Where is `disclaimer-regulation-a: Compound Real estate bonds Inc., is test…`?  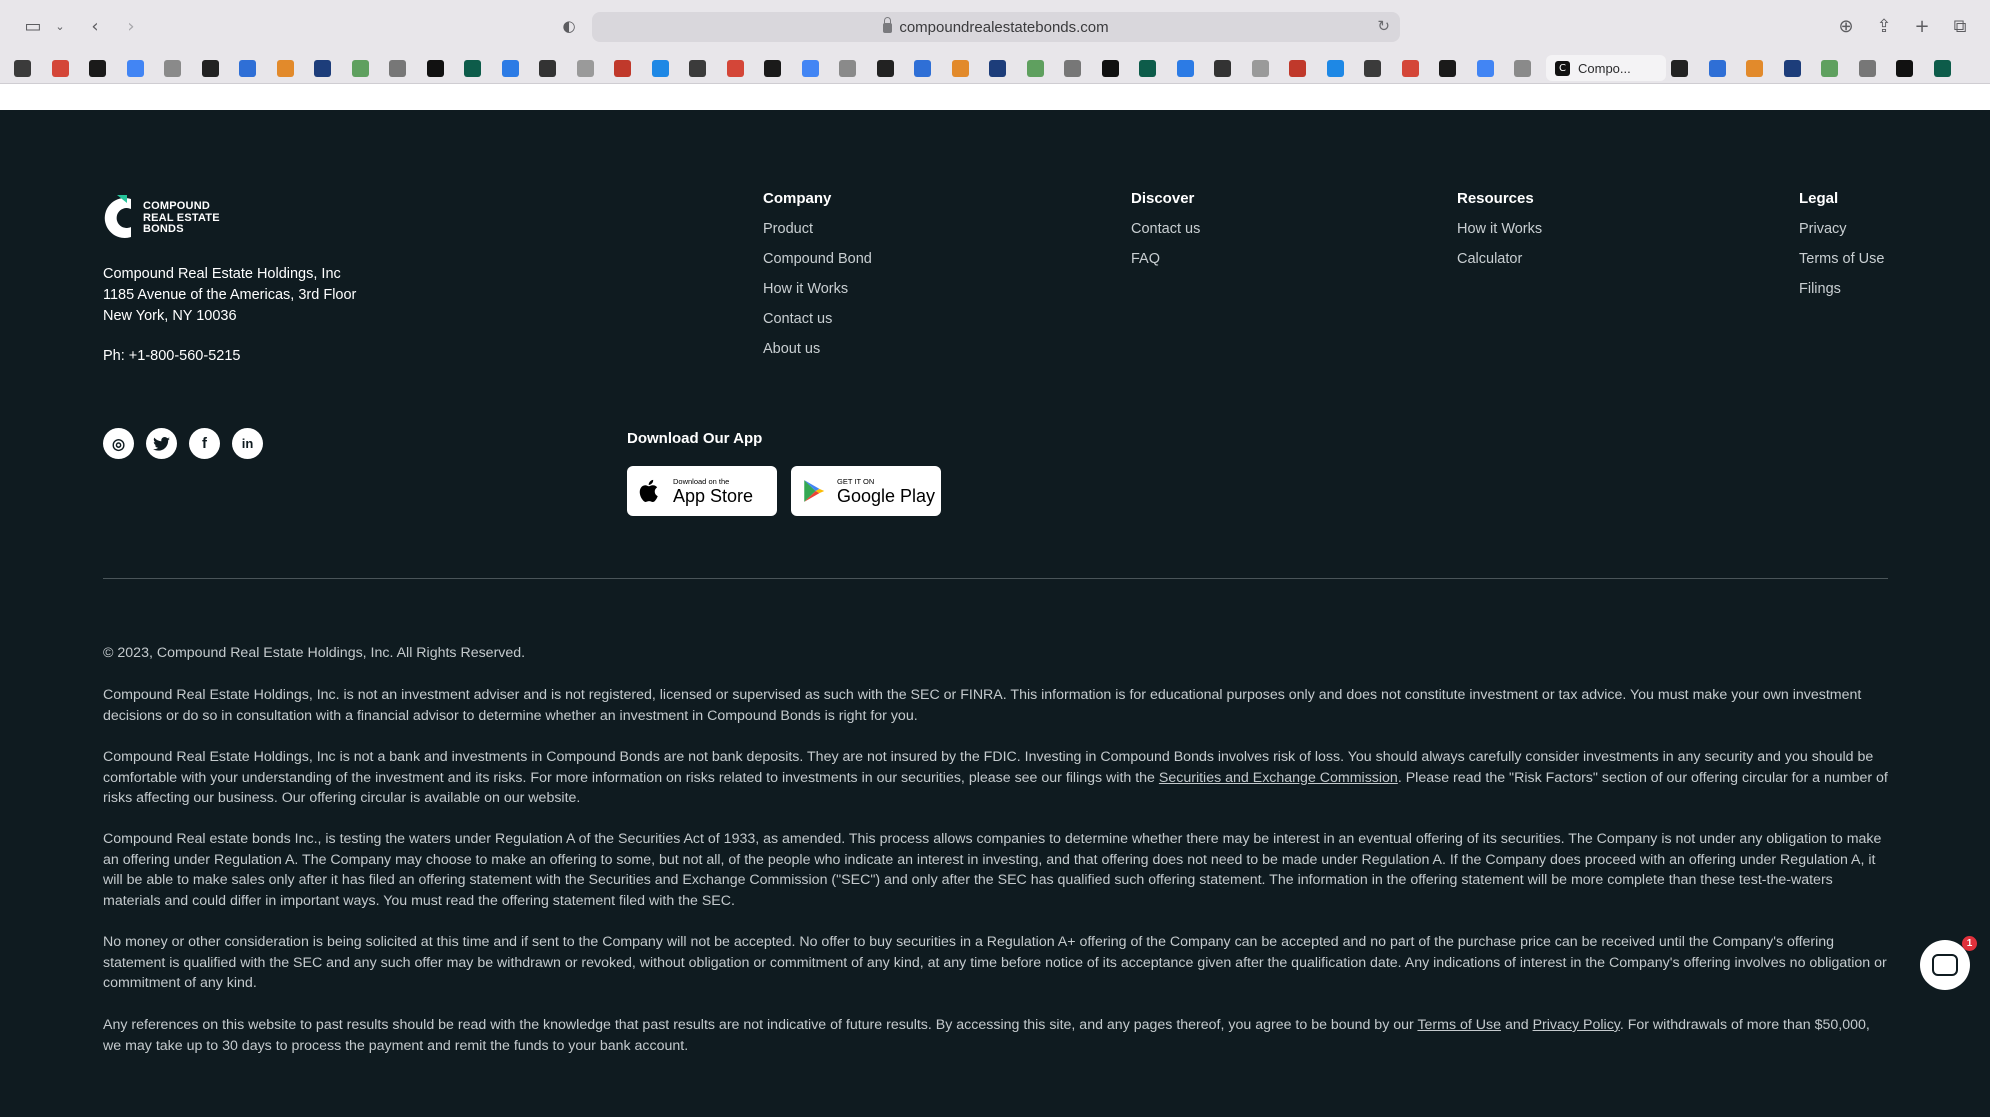
disclaimer-regulation-a: Compound Real estate bonds Inc., is test… is located at coordinates (992, 870).